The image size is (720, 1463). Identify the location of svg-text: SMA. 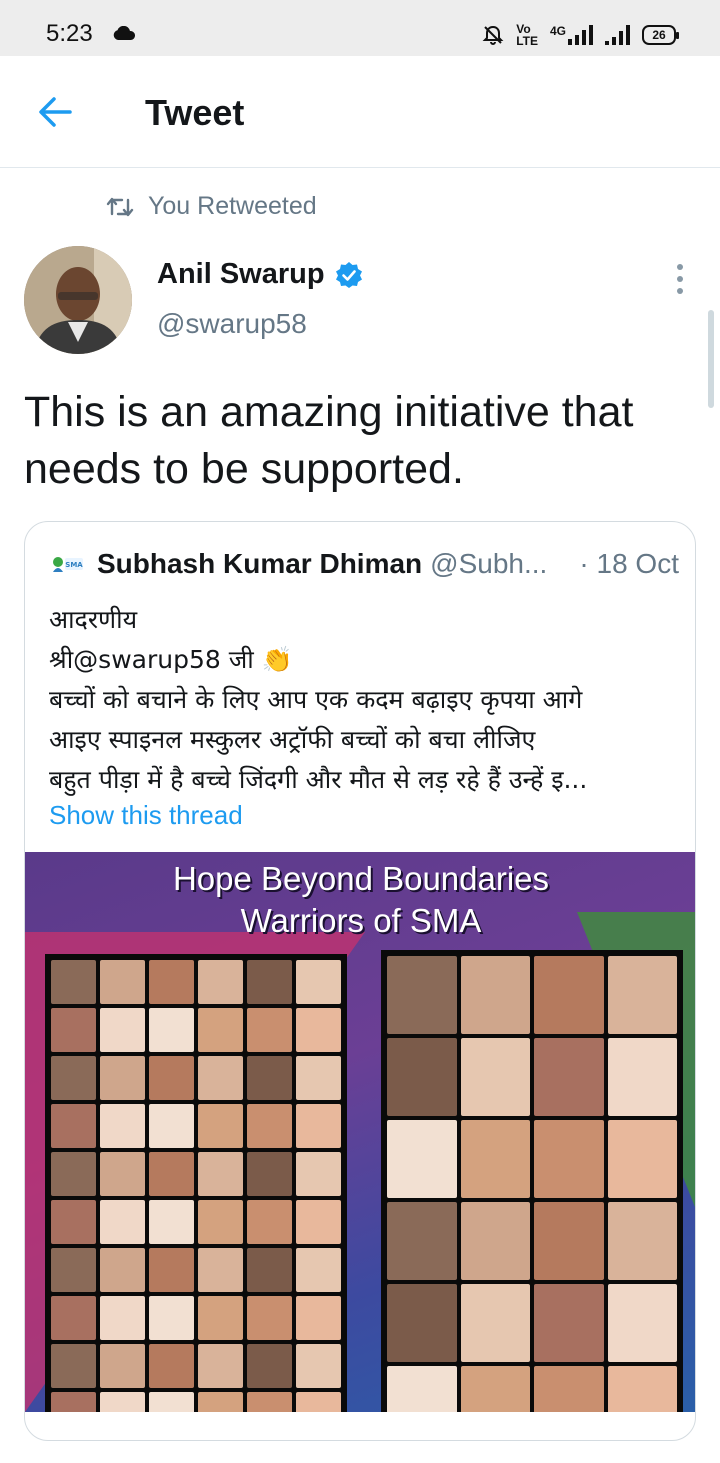
(74, 565).